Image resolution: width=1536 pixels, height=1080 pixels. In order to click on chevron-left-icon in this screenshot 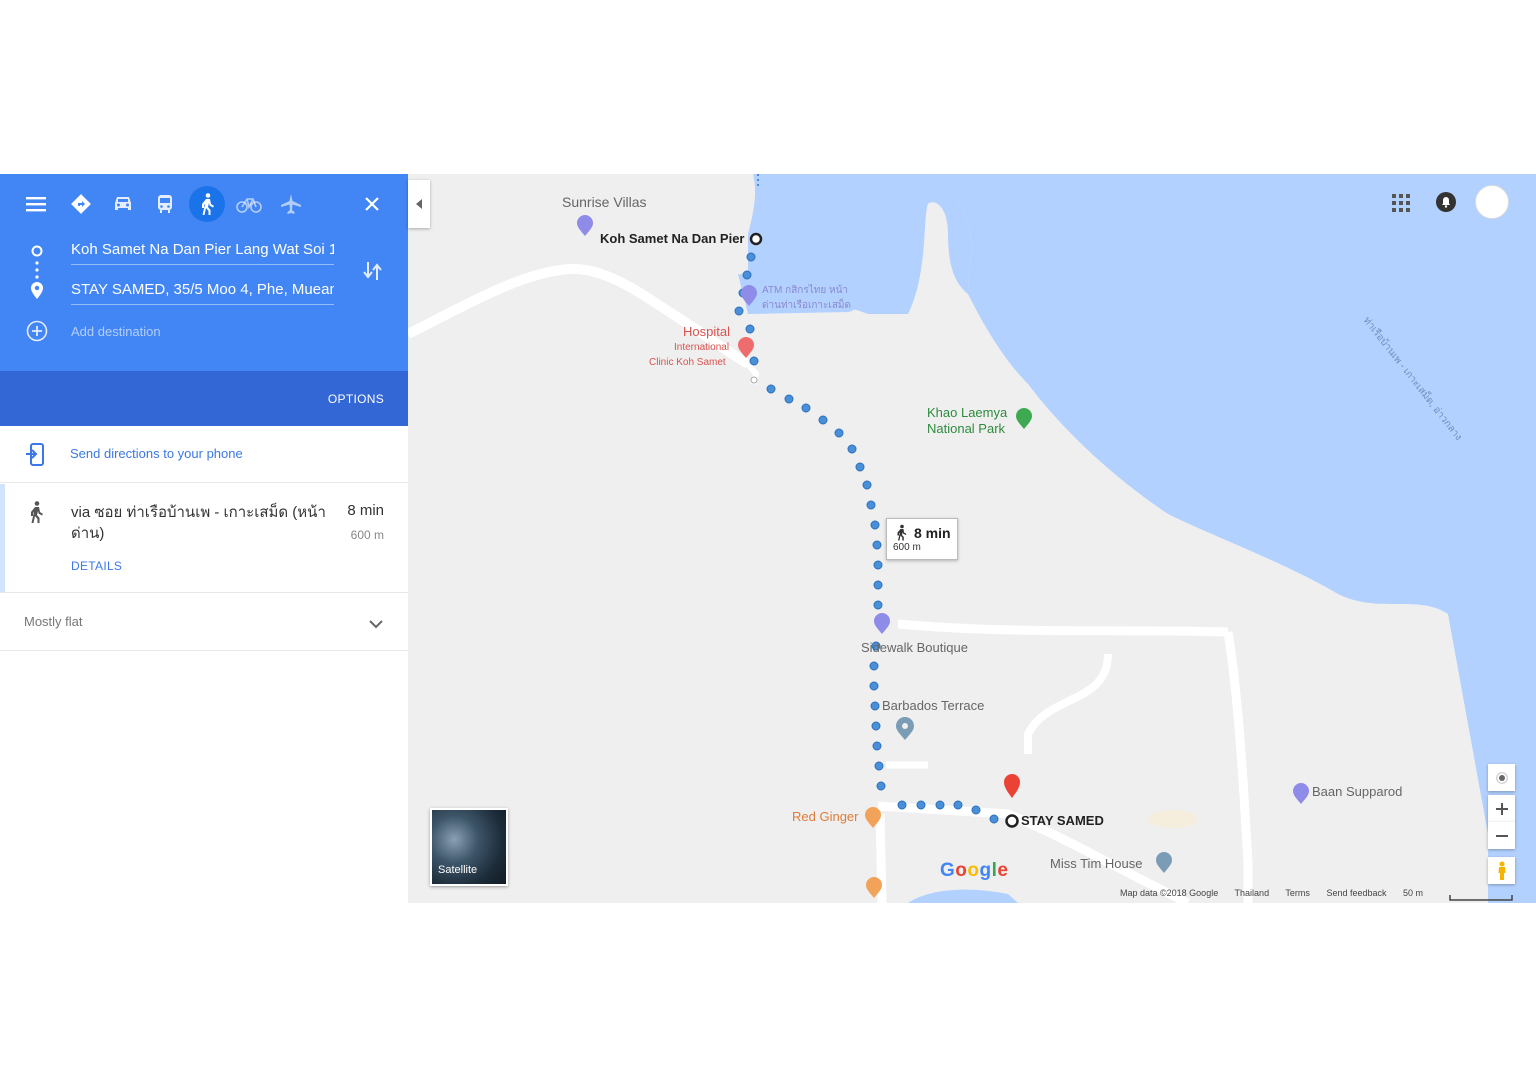, I will do `click(419, 204)`.